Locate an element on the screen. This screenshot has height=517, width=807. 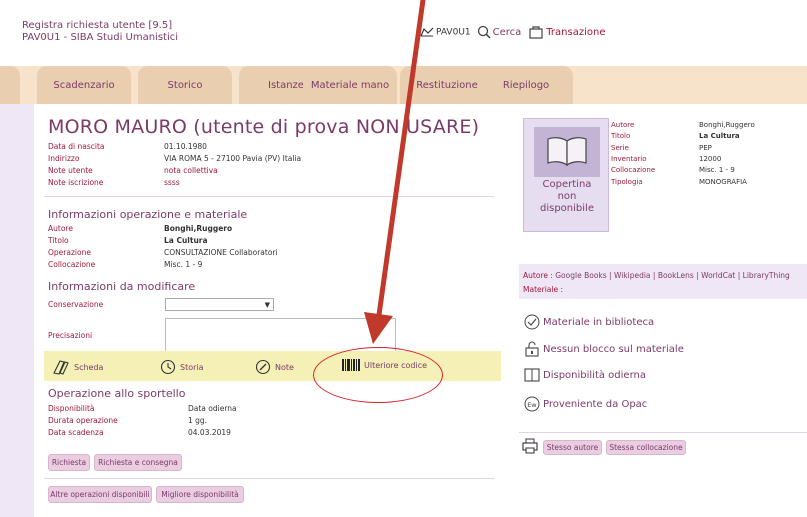
user-label: PAV0U1 is located at coordinates (453, 32).